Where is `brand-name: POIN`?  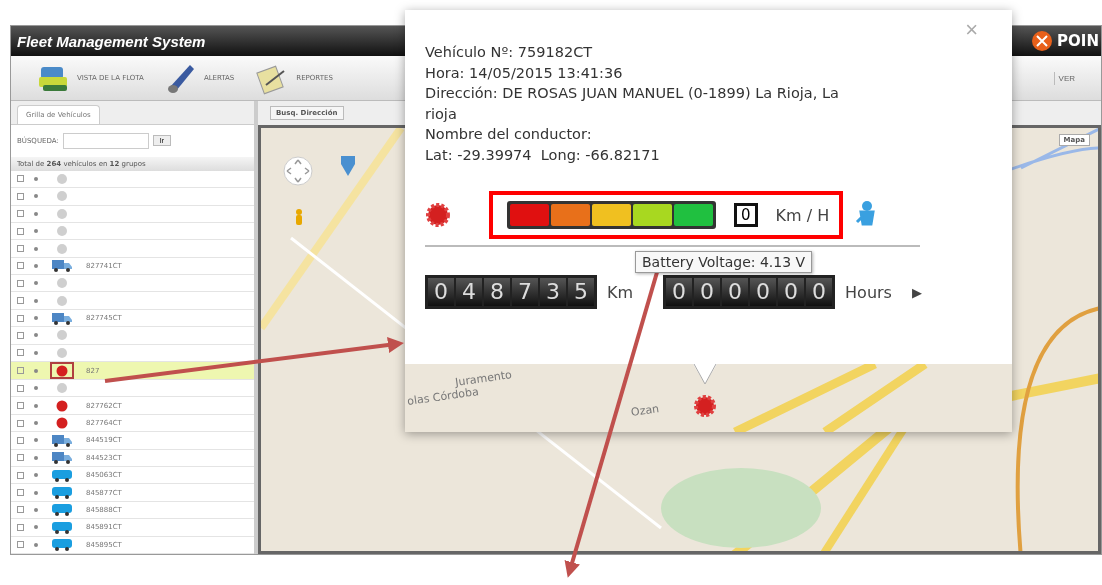 brand-name: POIN is located at coordinates (1078, 41).